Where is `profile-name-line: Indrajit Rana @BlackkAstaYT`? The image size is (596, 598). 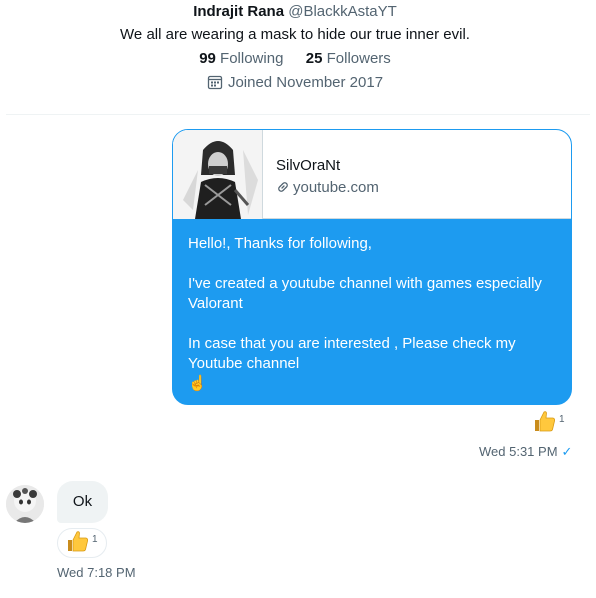 profile-name-line: Indrajit Rana @BlackkAstaYT is located at coordinates (295, 11).